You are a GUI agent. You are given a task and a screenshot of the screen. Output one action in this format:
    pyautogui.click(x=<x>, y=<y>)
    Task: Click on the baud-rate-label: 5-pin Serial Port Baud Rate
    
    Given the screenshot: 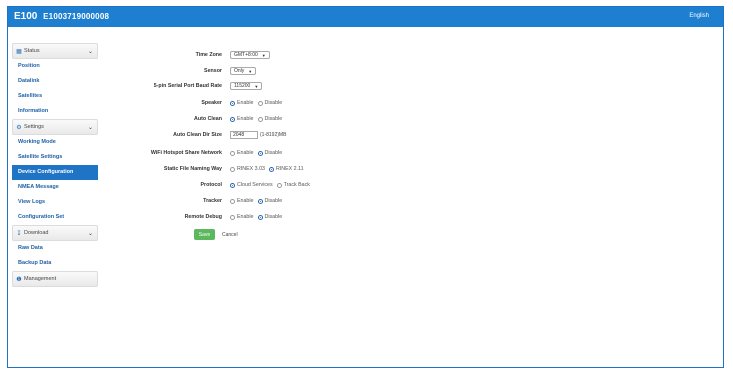 What is the action you would take?
    pyautogui.click(x=187, y=86)
    